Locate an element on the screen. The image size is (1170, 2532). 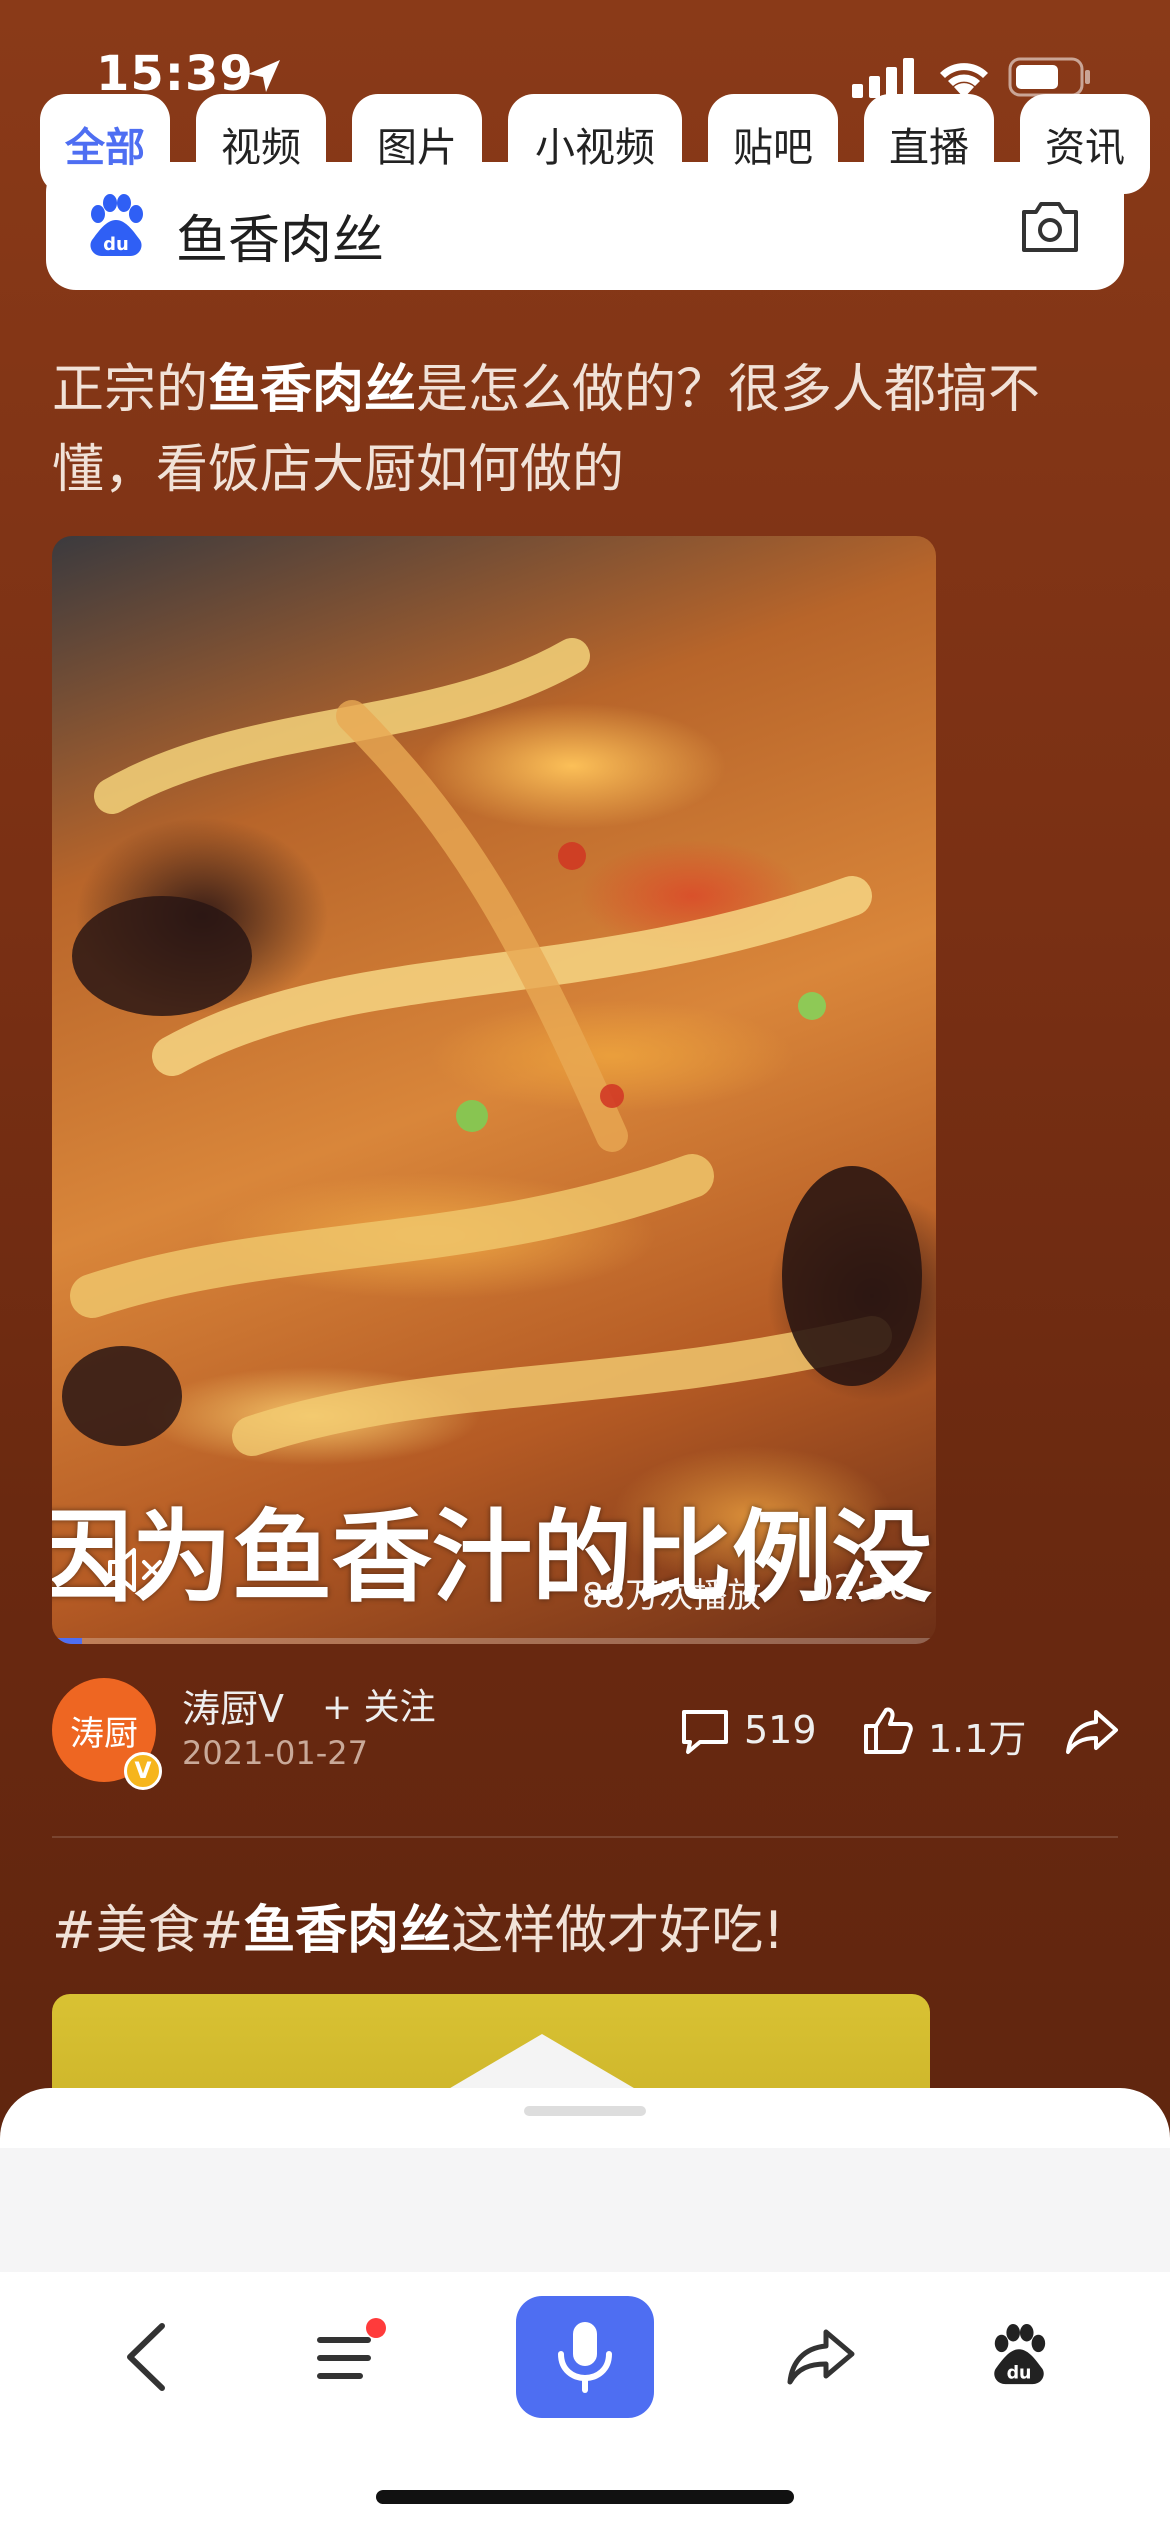
result-title: #美食#鱼香肉丝这样做才好吃! is located at coordinates (418, 1925).